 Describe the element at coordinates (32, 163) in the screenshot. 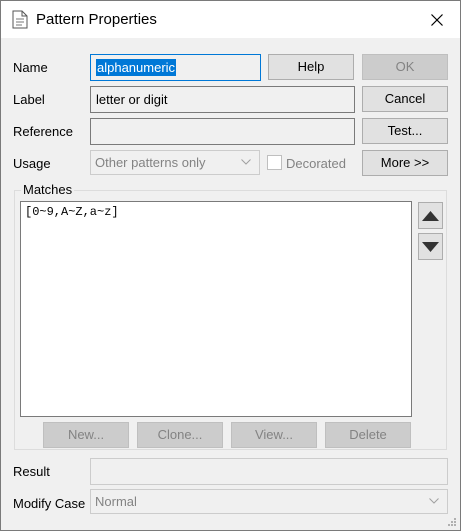

I see `usage-label: Usage` at that location.